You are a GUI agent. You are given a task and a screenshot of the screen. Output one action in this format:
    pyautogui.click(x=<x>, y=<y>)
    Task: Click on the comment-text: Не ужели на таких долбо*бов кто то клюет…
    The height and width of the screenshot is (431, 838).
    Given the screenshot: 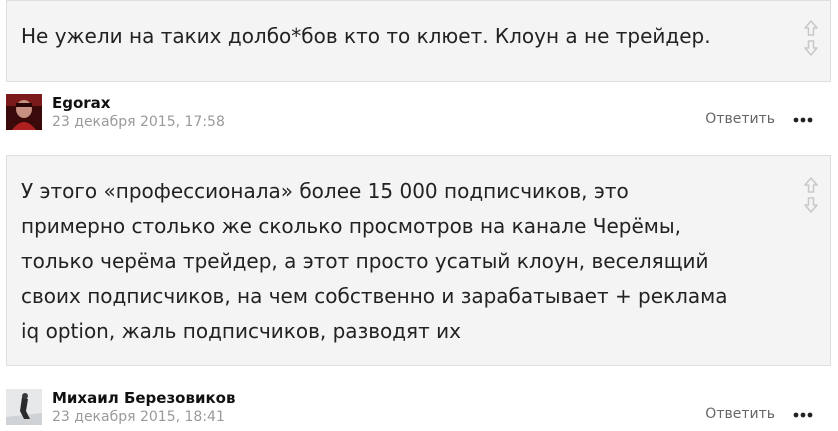 What is the action you would take?
    pyautogui.click(x=366, y=36)
    